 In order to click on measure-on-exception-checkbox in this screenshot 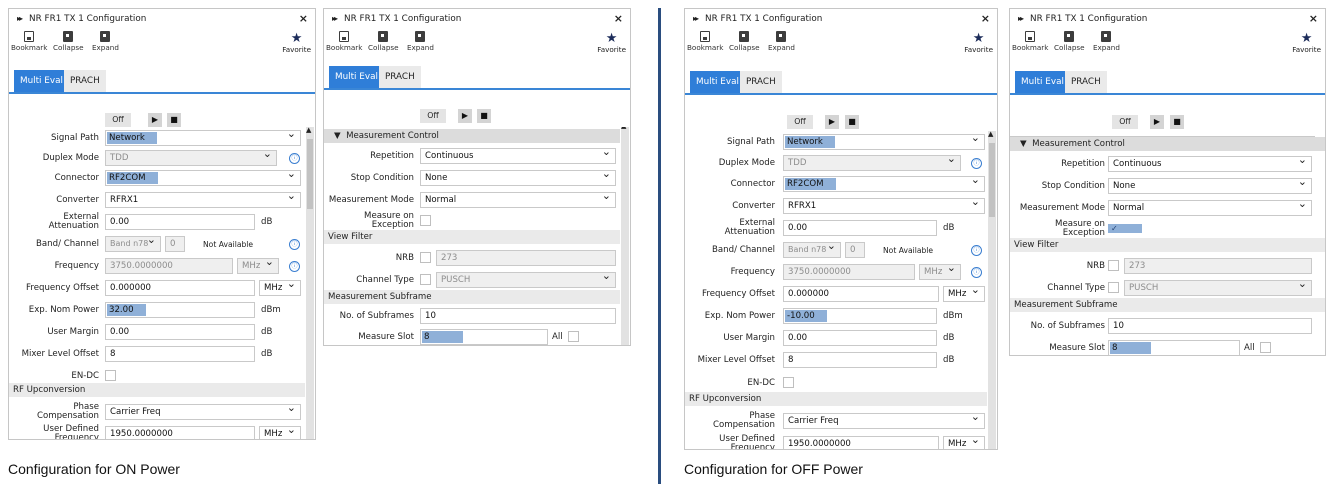, I will do `click(425, 220)`.